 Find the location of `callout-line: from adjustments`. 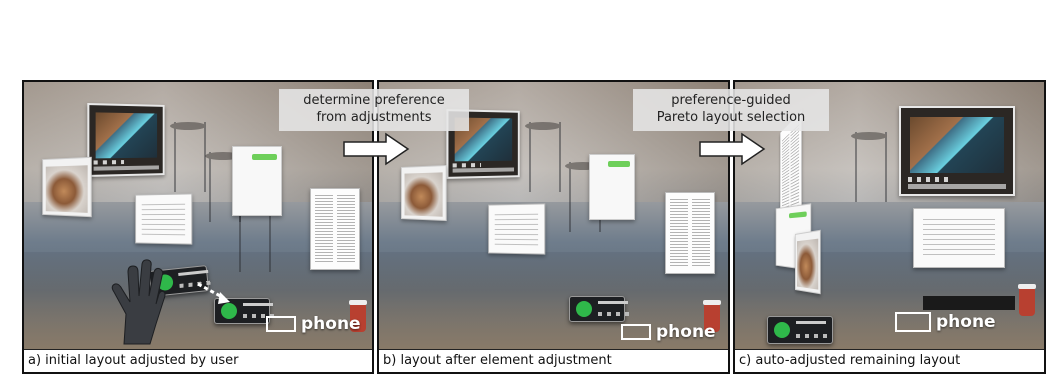

callout-line: from adjustments is located at coordinates (374, 117).